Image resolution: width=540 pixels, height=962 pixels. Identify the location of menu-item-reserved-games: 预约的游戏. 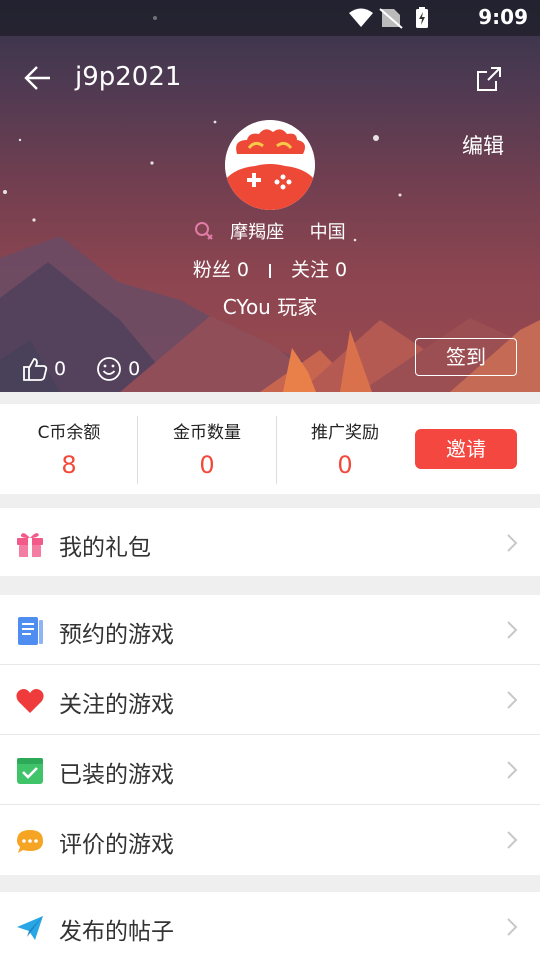
(270, 630).